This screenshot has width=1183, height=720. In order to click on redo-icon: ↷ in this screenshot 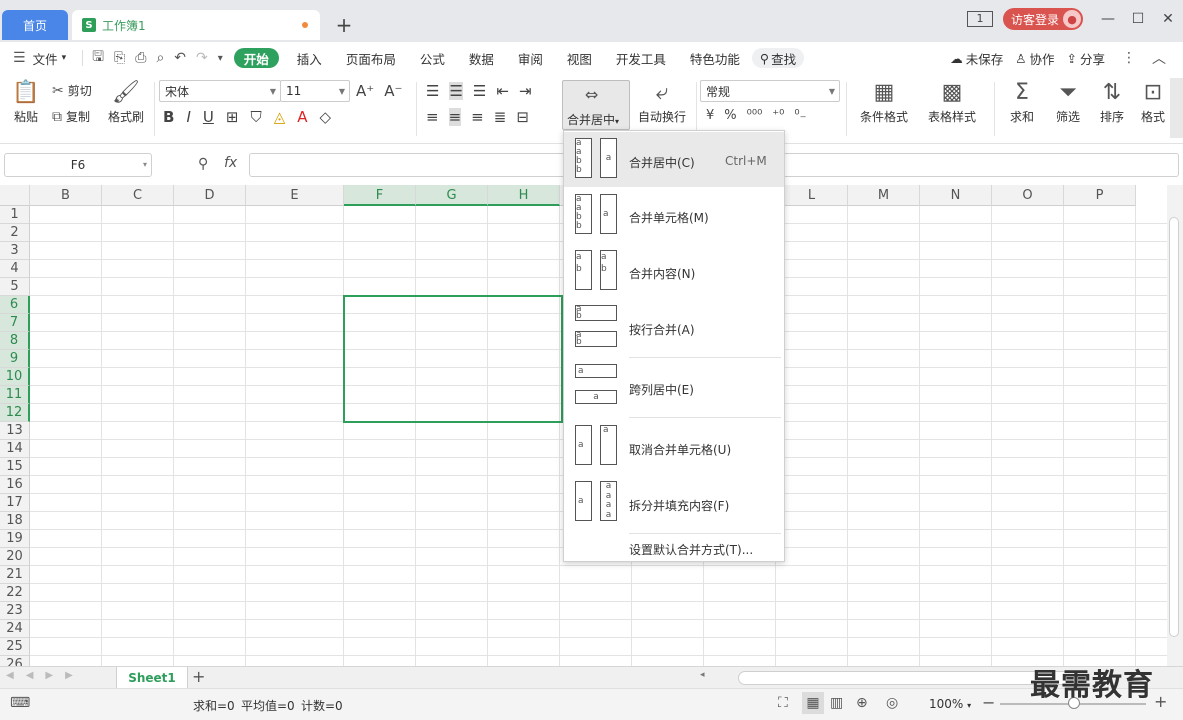, I will do `click(202, 58)`.